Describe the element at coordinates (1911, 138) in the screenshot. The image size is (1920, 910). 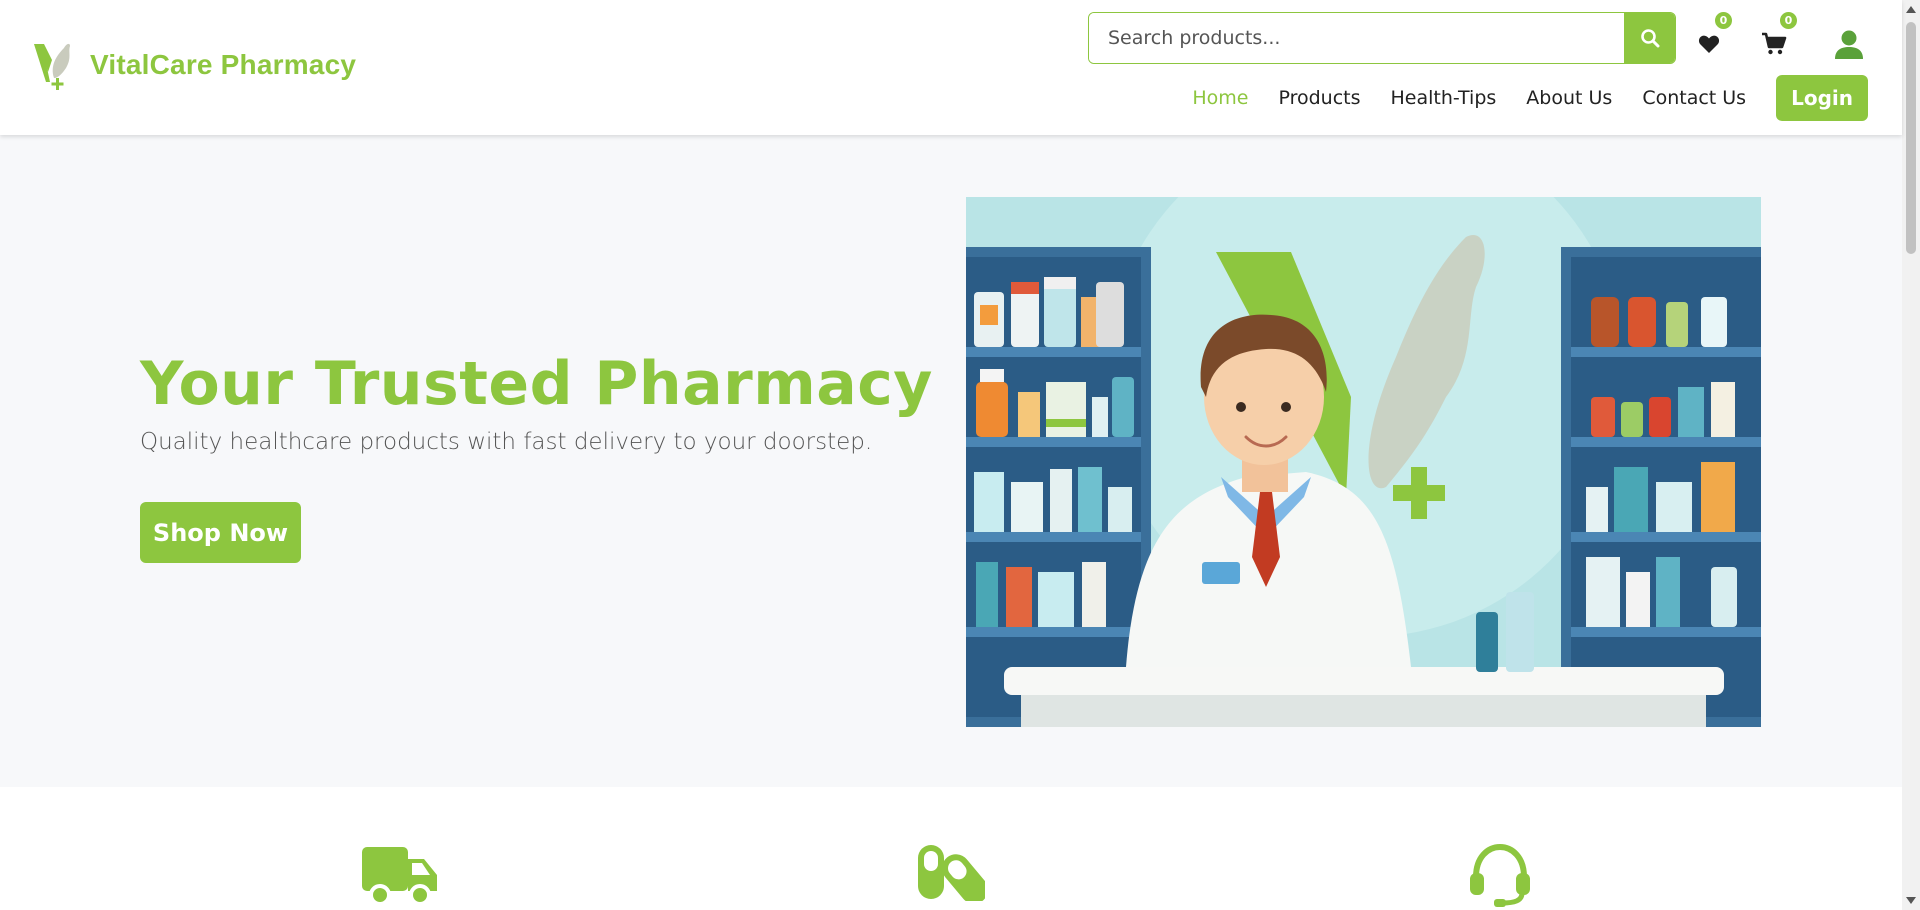
I see `scroll-thumb` at that location.